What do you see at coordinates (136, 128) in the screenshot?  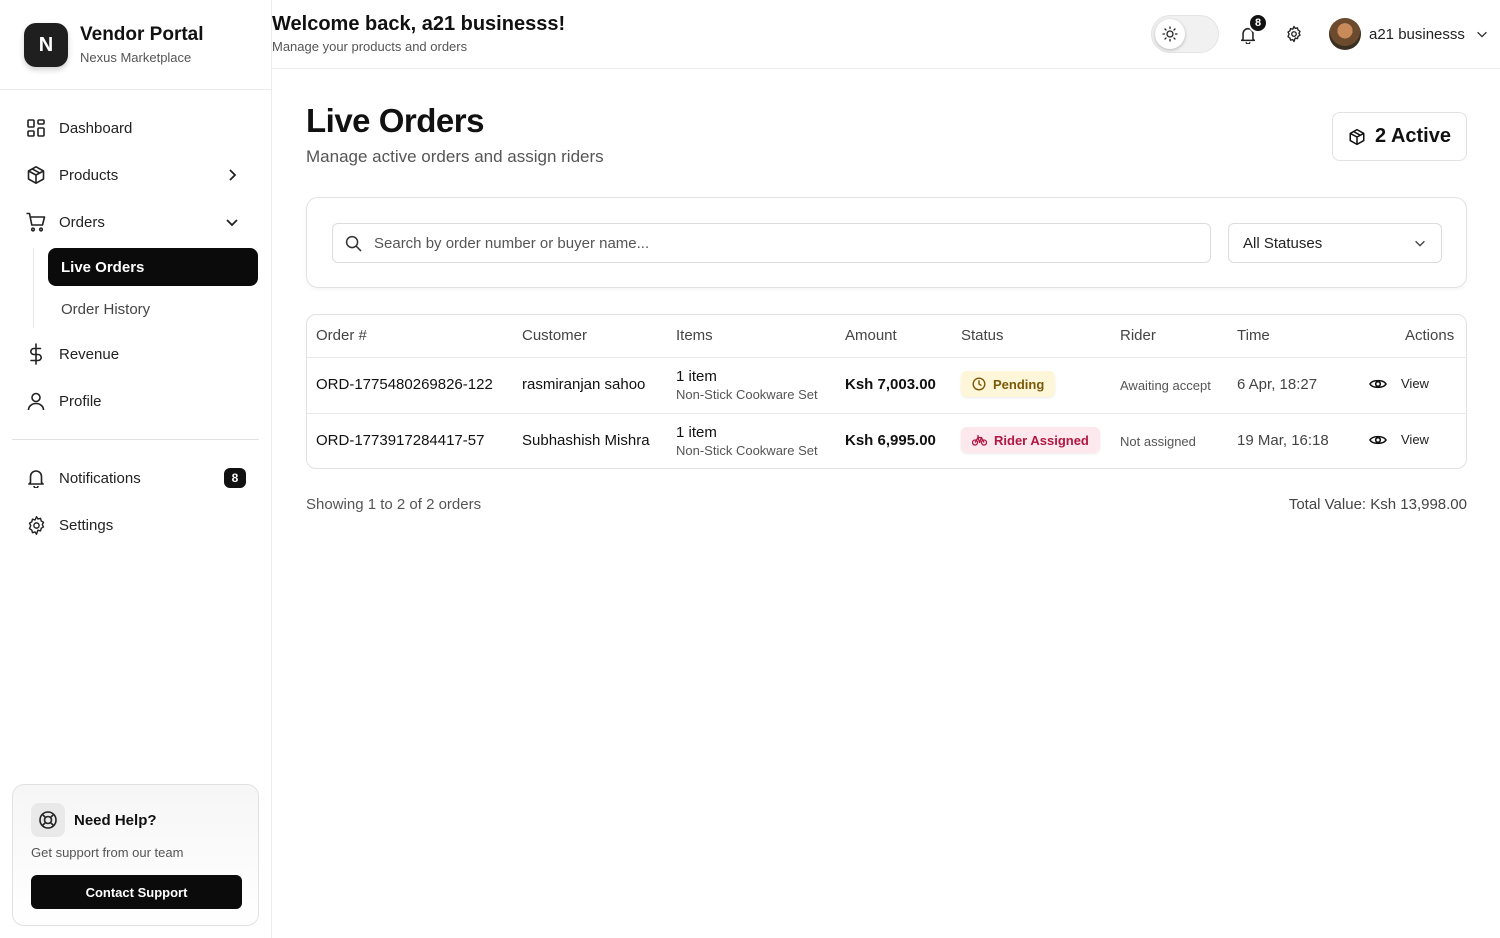 I see `sidebar-item-dashboard: Dashboard` at bounding box center [136, 128].